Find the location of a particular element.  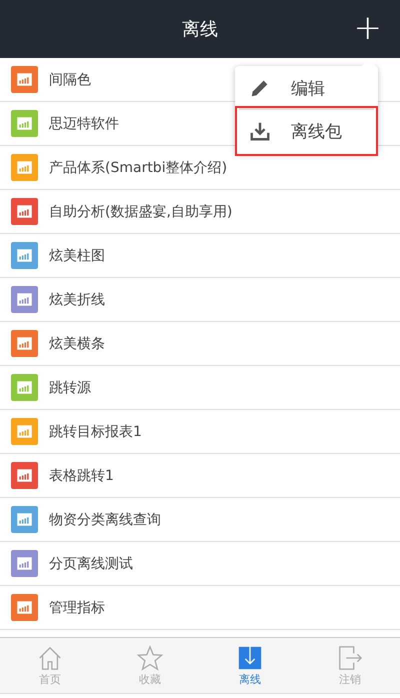

report-list-item: 表格跳转1 is located at coordinates (200, 476).